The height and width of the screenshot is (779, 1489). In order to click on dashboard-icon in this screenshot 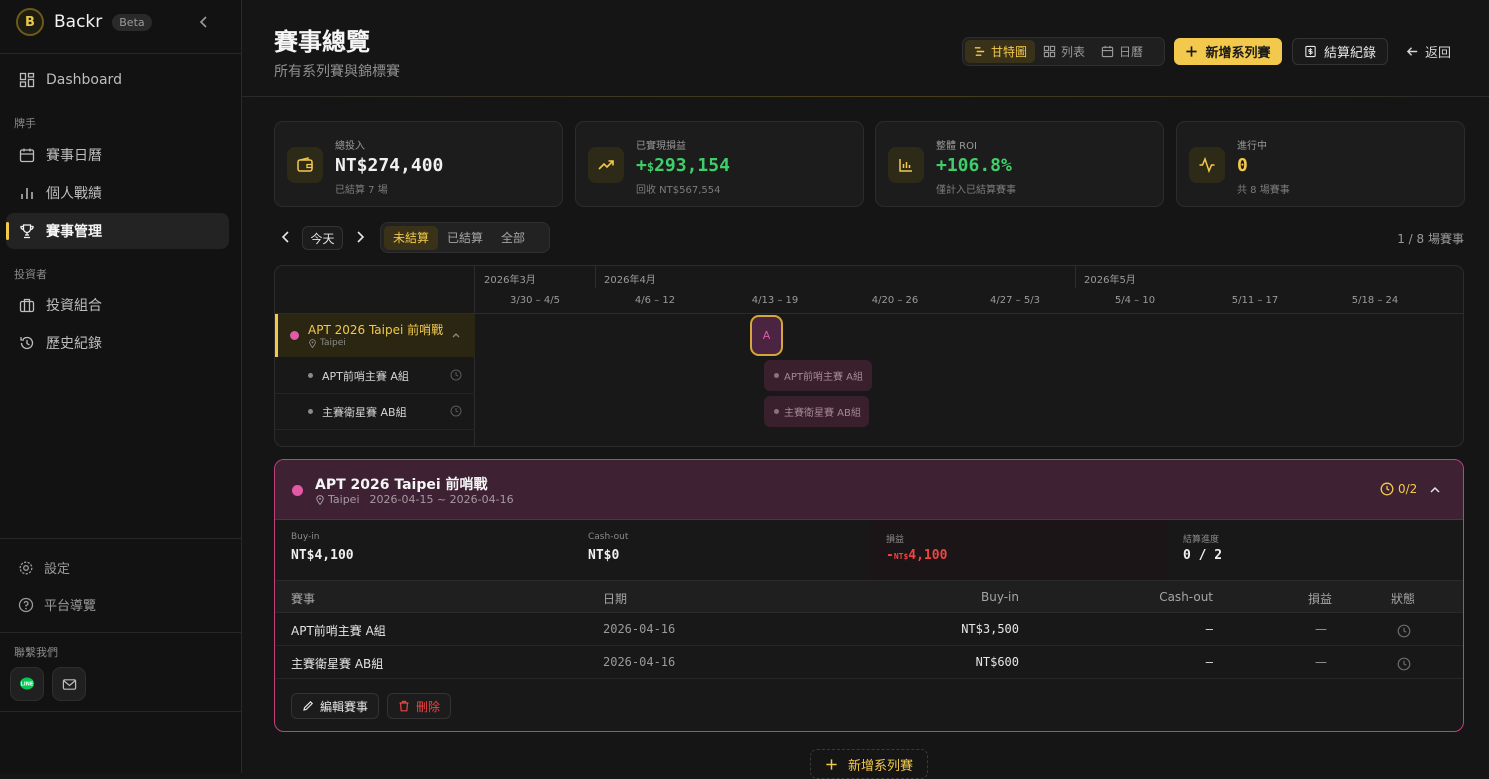, I will do `click(27, 80)`.